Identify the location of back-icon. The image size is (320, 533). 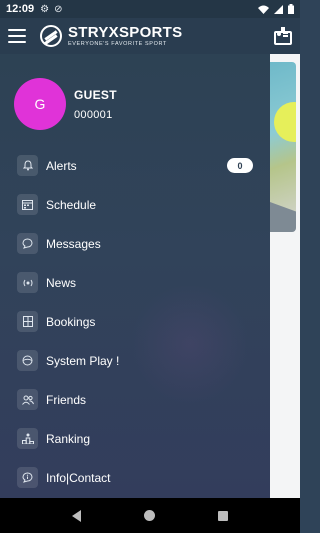
(76, 515).